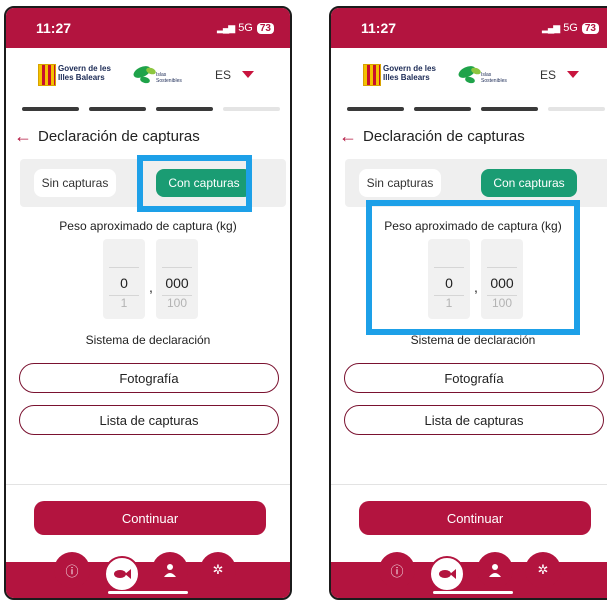  Describe the element at coordinates (177, 303) in the screenshot. I see `picker-next-value: 100` at that location.